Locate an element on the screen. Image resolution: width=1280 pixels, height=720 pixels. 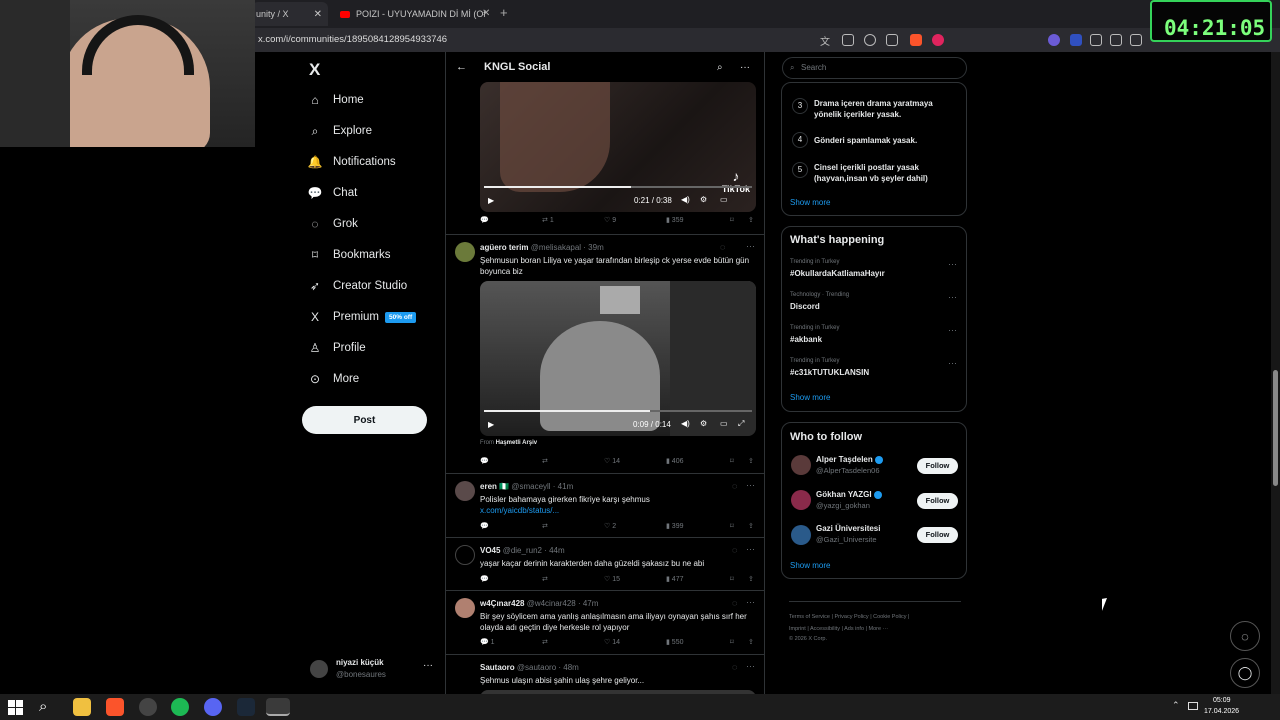
tweet-author: Sautaoro @sautaoro · 48m is located at coordinates (529, 667).